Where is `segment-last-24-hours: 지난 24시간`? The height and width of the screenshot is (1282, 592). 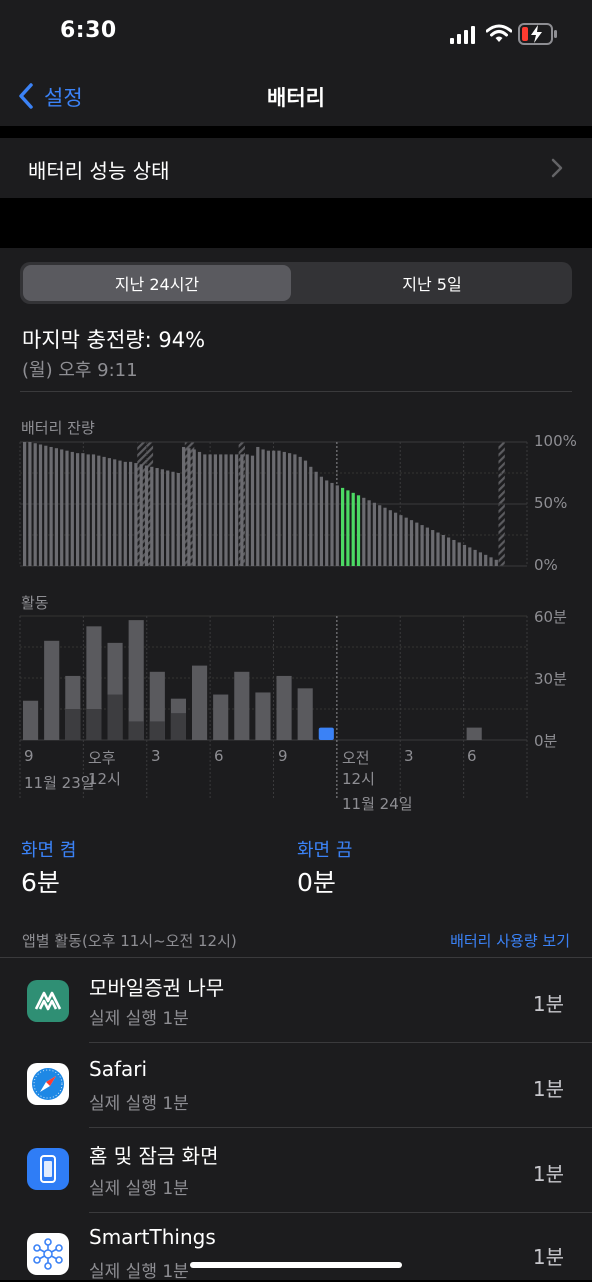
segment-last-24-hours: 지난 24시간 is located at coordinates (157, 283).